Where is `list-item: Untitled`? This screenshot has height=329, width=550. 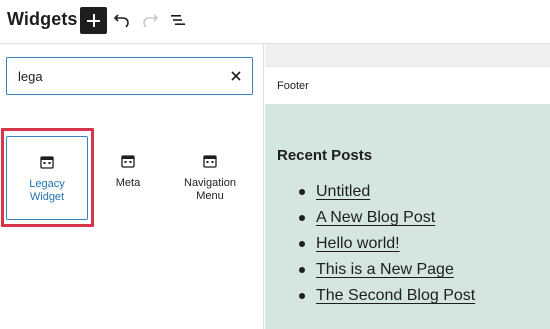 list-item: Untitled is located at coordinates (387, 196).